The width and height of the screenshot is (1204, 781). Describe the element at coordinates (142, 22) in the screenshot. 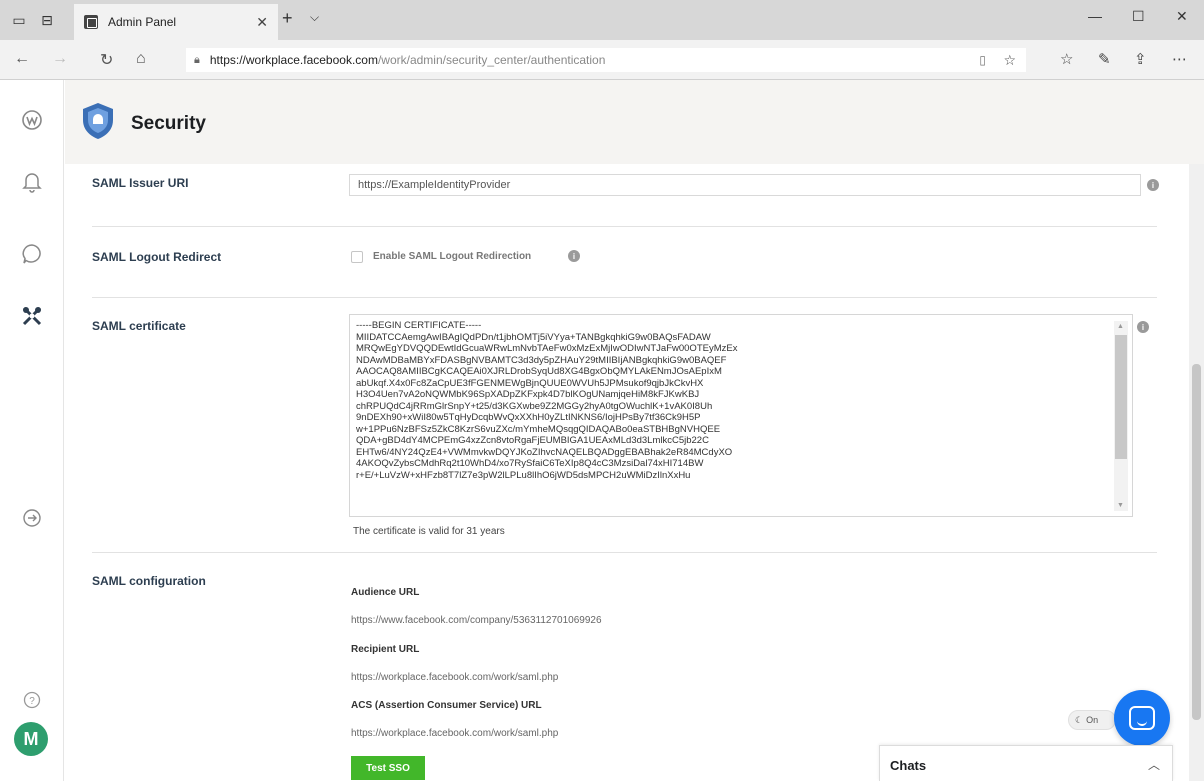

I see `tab-title: Admin Panel` at that location.